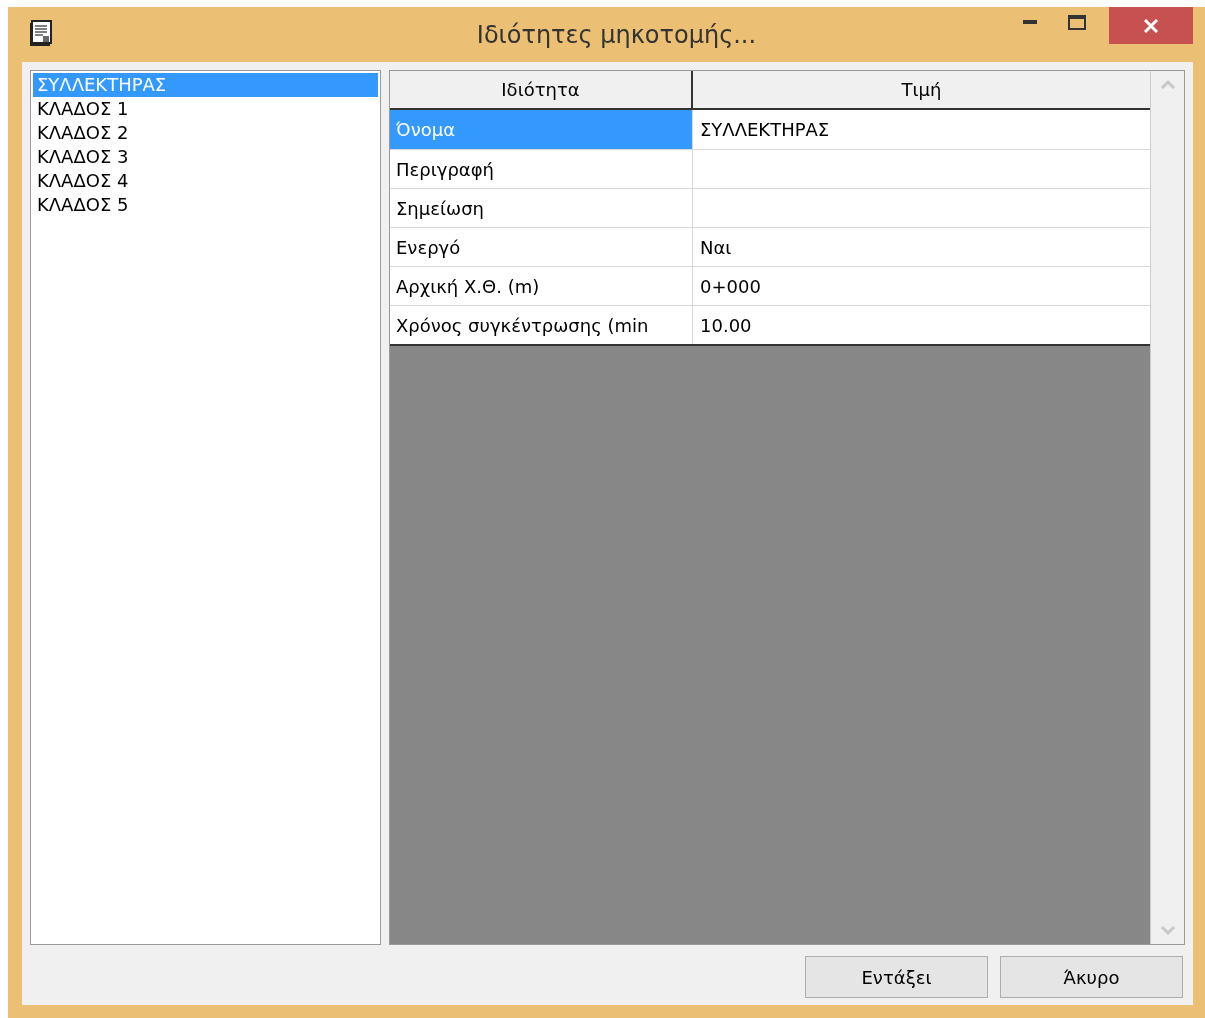 The height and width of the screenshot is (1018, 1205). I want to click on value-cell-text: 0+000, so click(730, 286).